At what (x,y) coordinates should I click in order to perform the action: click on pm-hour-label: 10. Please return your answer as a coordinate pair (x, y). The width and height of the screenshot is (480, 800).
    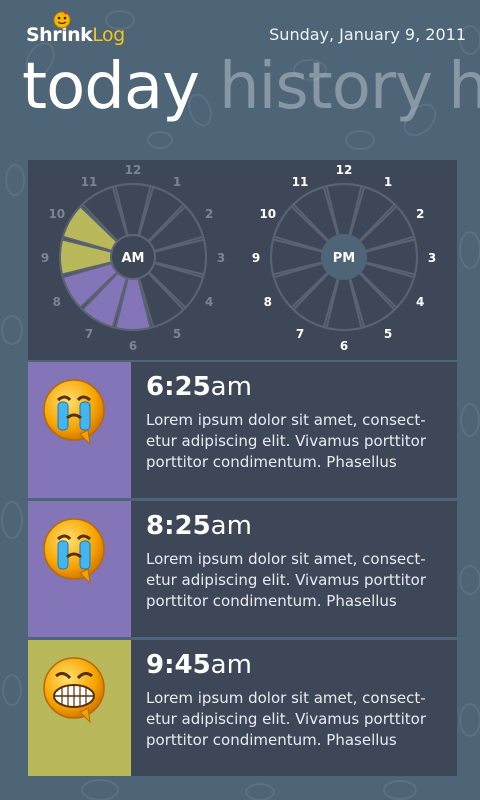
    Looking at the image, I should click on (267, 214).